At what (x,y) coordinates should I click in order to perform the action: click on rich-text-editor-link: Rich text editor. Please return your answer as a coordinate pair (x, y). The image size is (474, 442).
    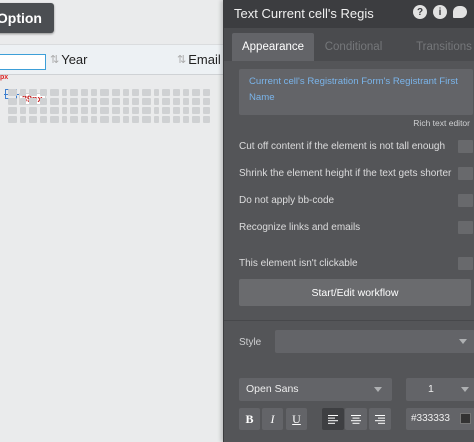
    Looking at the image, I should click on (441, 123).